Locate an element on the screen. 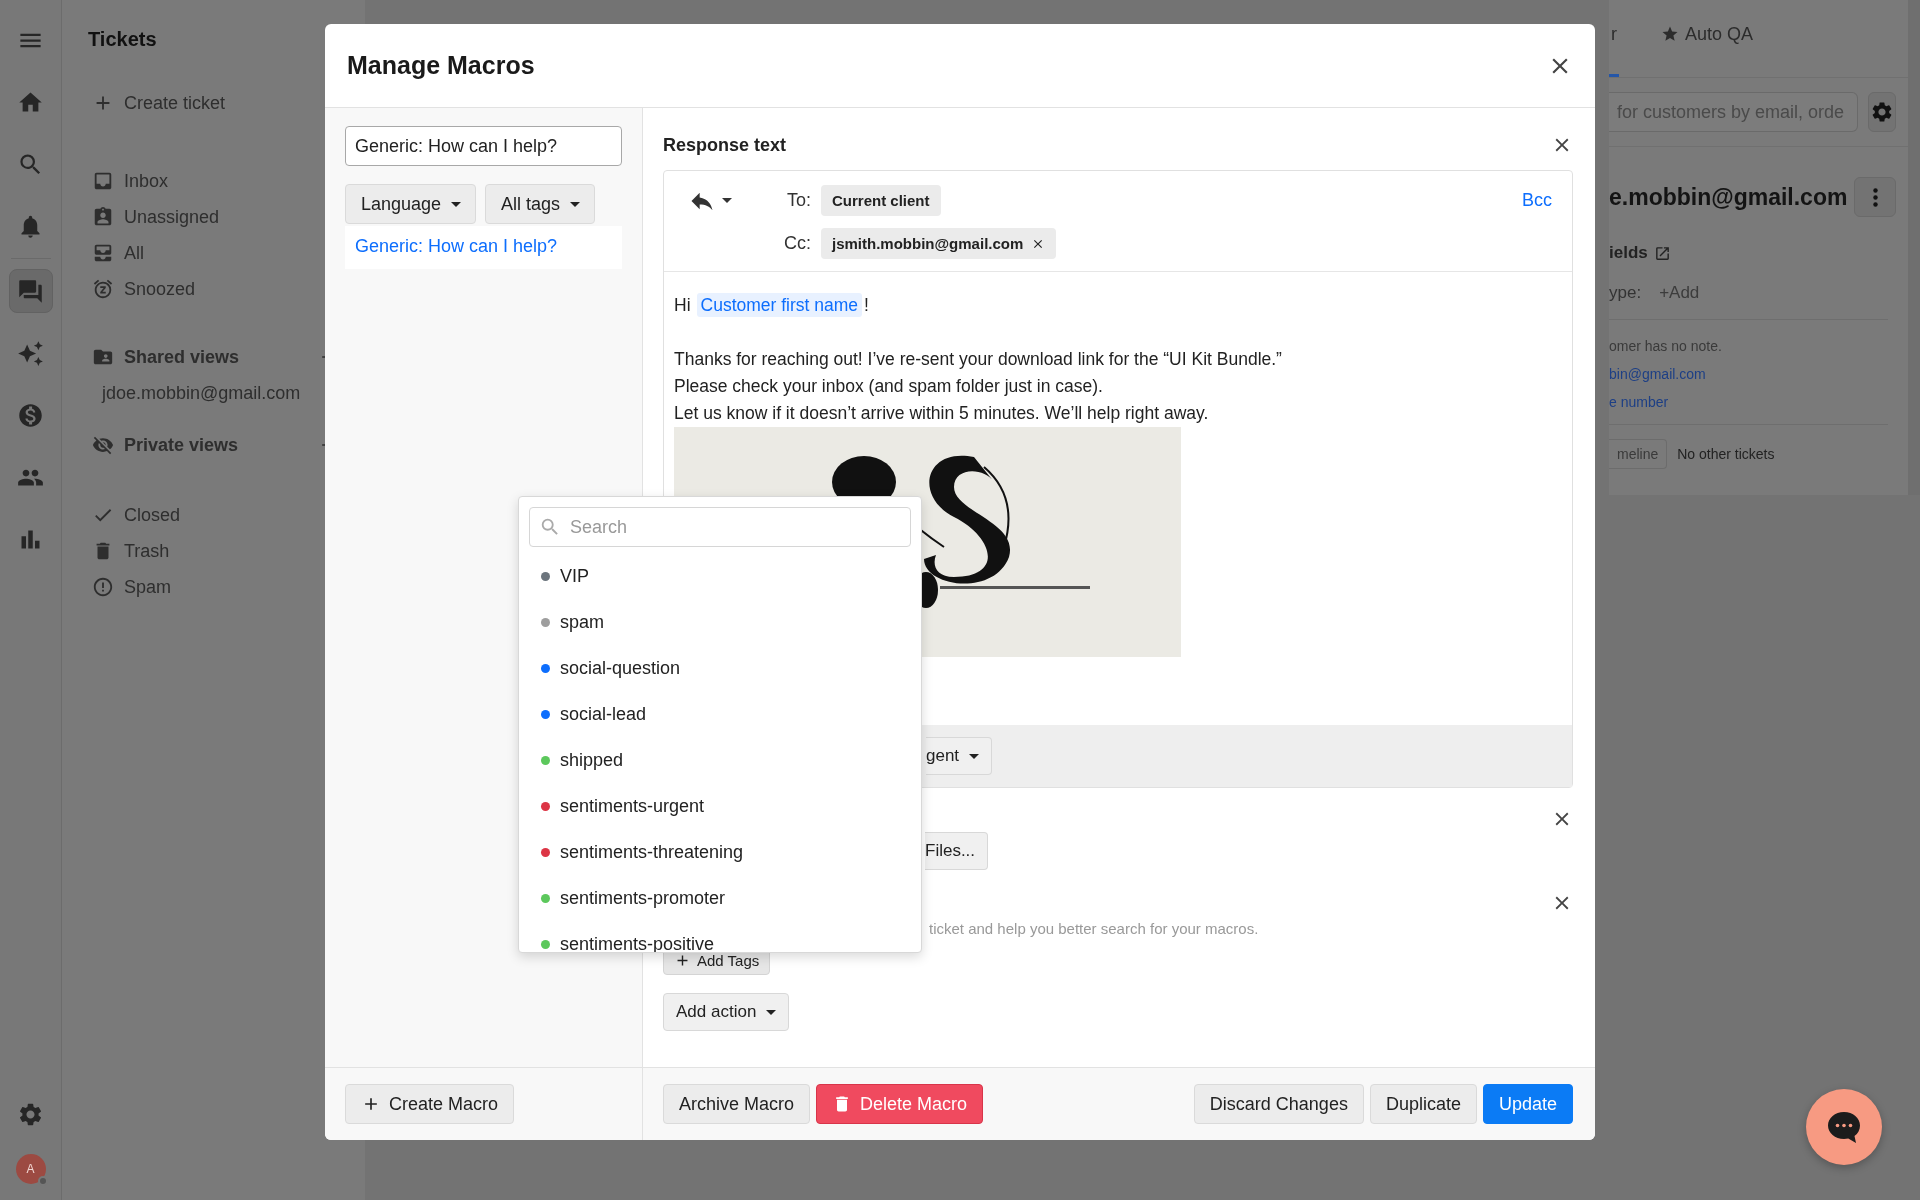 The height and width of the screenshot is (1200, 1920). tag-option: social-lead is located at coordinates (720, 714).